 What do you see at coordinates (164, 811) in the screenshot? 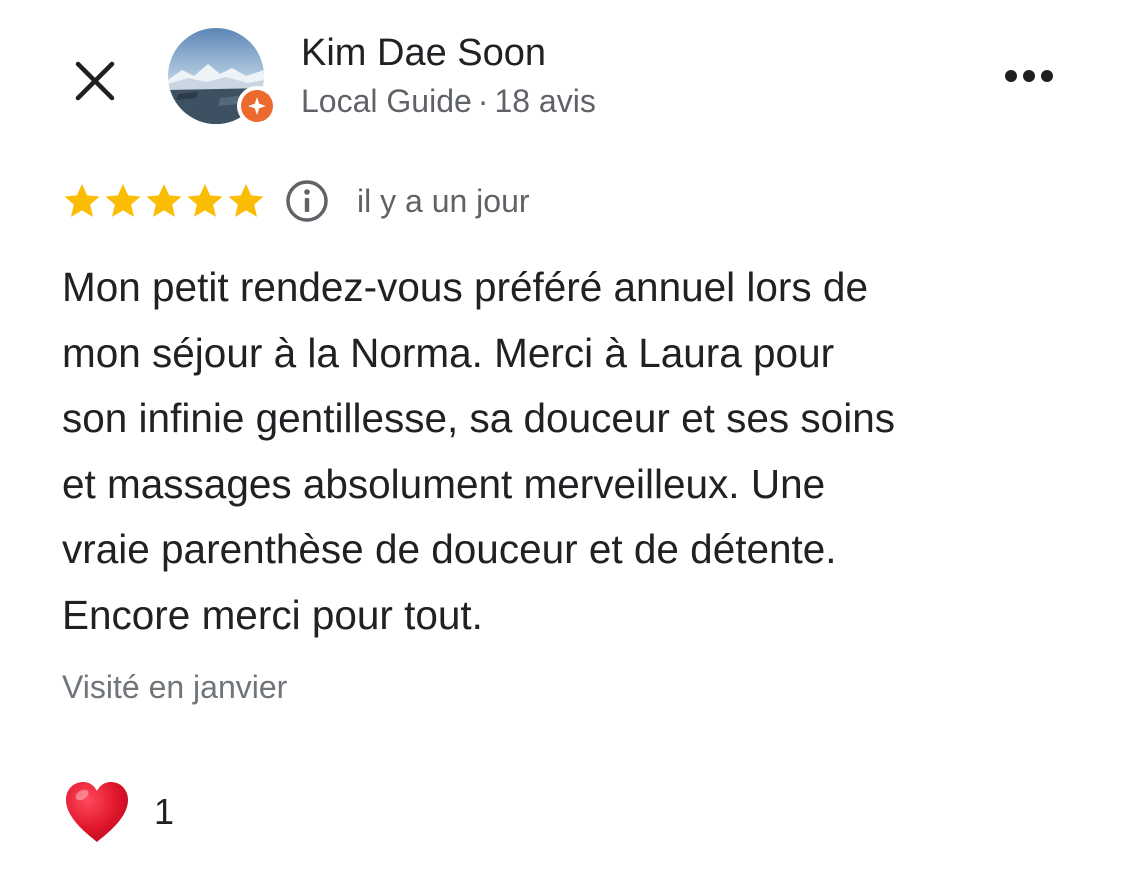
I see `reaction-count: 1` at bounding box center [164, 811].